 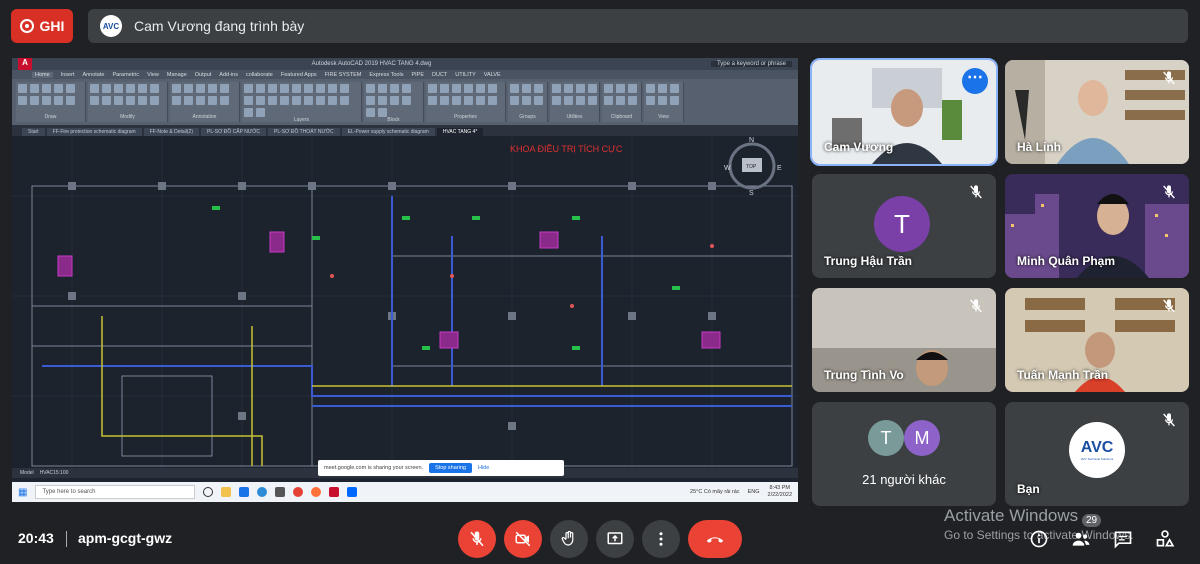 What do you see at coordinates (234, 132) in the screenshot?
I see `document-tab: PL-SƠ ĐỒ CẤP NƯỚC` at bounding box center [234, 132].